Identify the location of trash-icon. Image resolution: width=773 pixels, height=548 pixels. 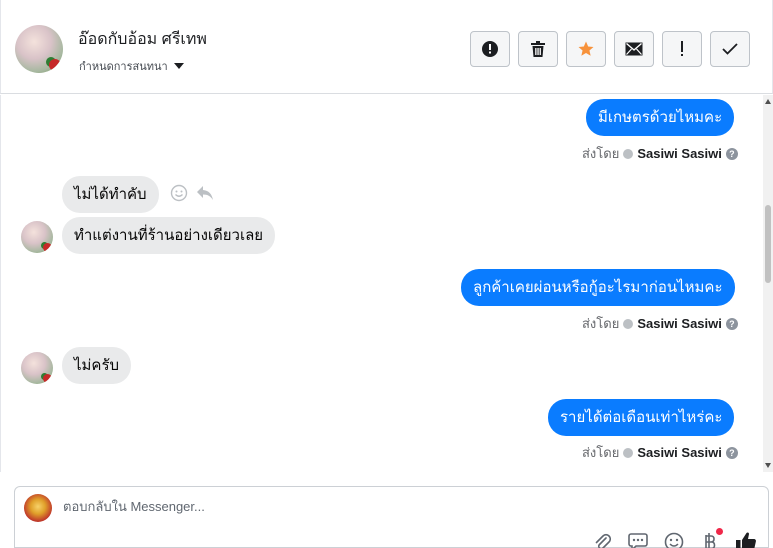
(538, 49).